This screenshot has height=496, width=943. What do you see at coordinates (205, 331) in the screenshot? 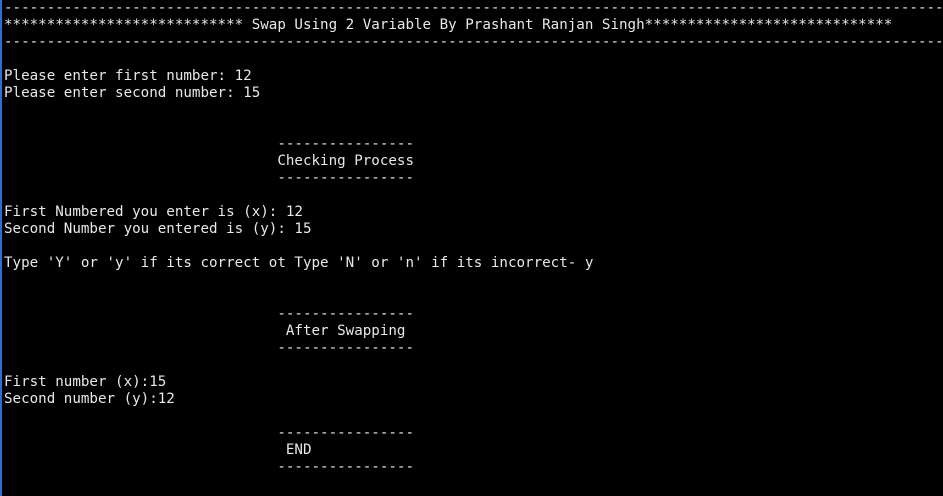
I see `after-swapping-heading: After Swapping` at bounding box center [205, 331].